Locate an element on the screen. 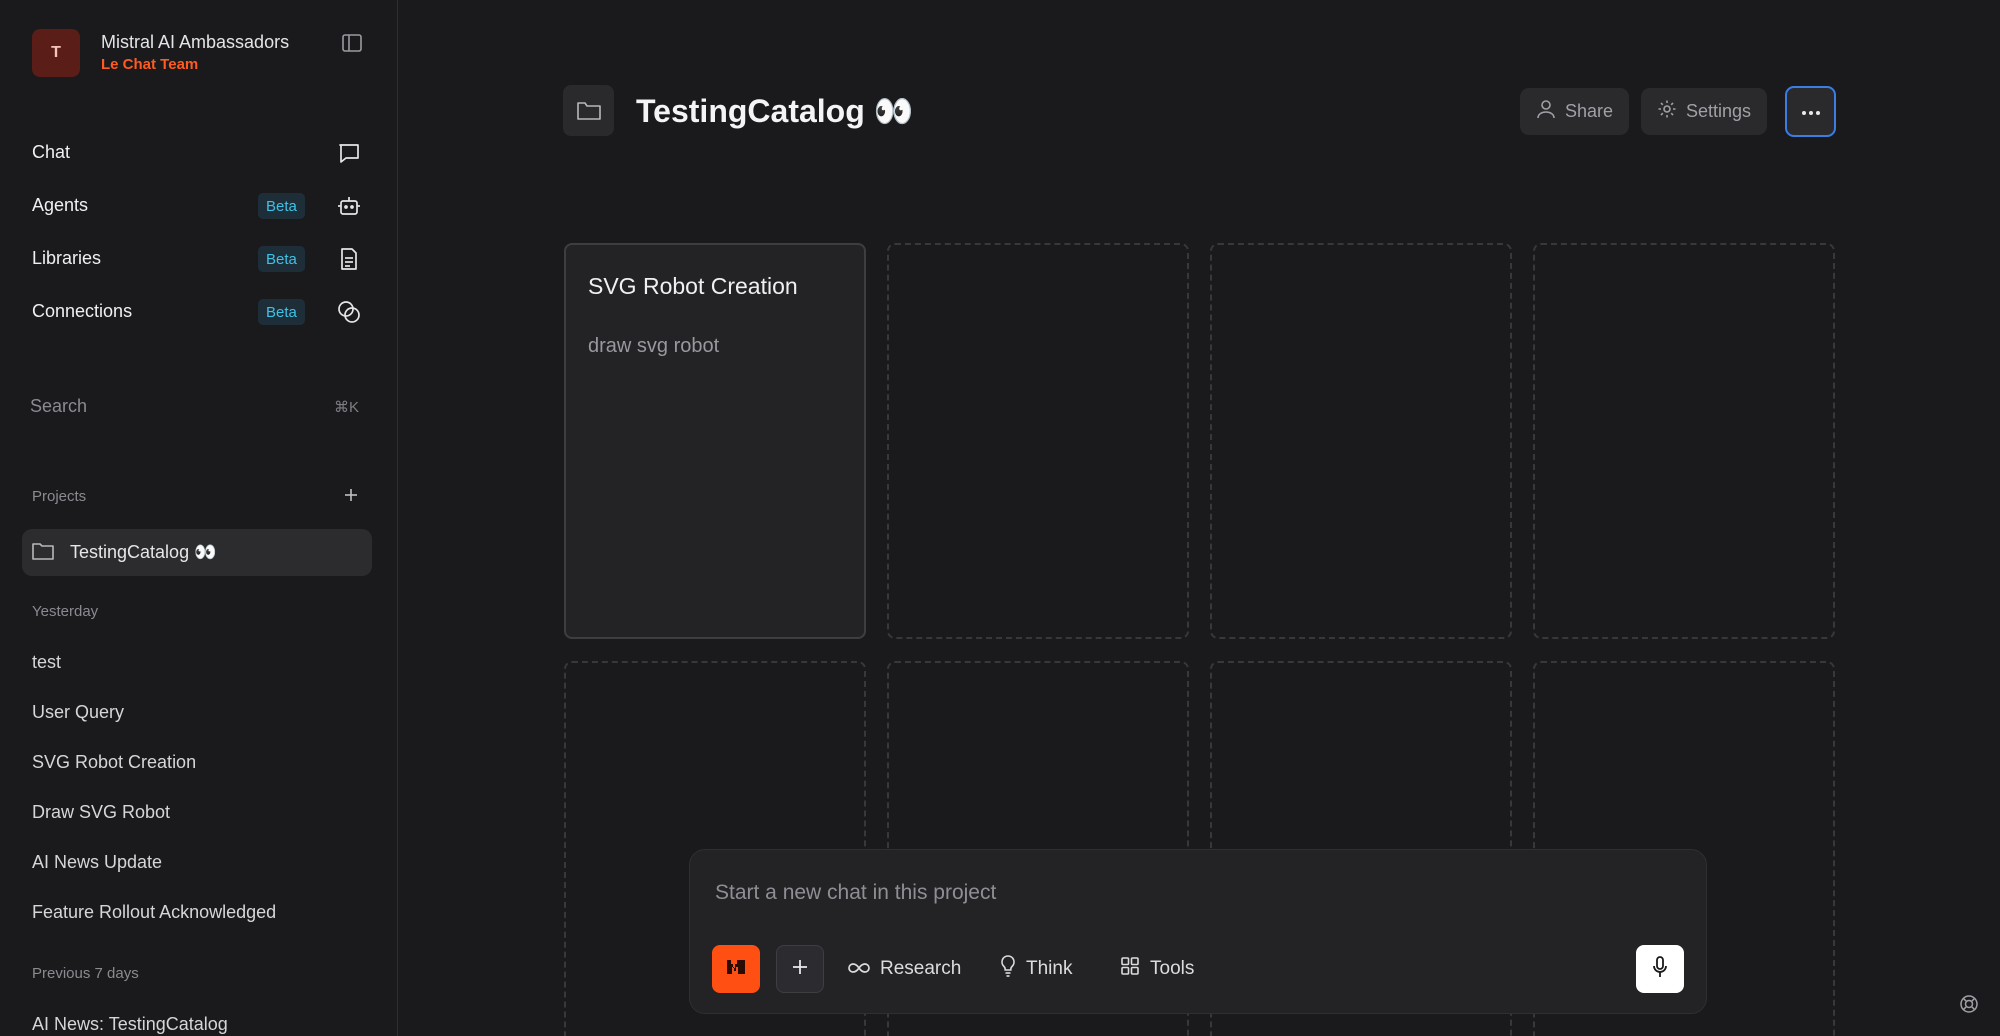 This screenshot has height=1036, width=2000. nav-item-label: Libraries is located at coordinates (67, 258).